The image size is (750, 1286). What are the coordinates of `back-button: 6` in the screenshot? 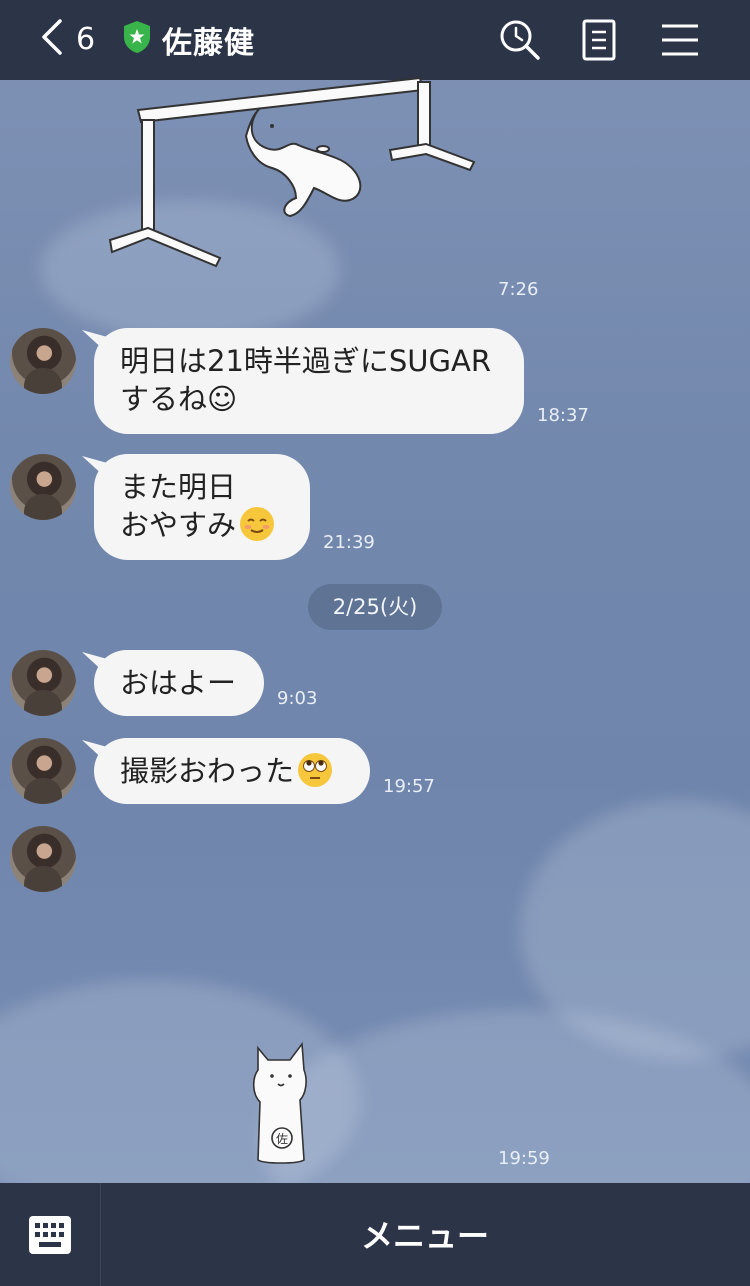 It's located at (73, 39).